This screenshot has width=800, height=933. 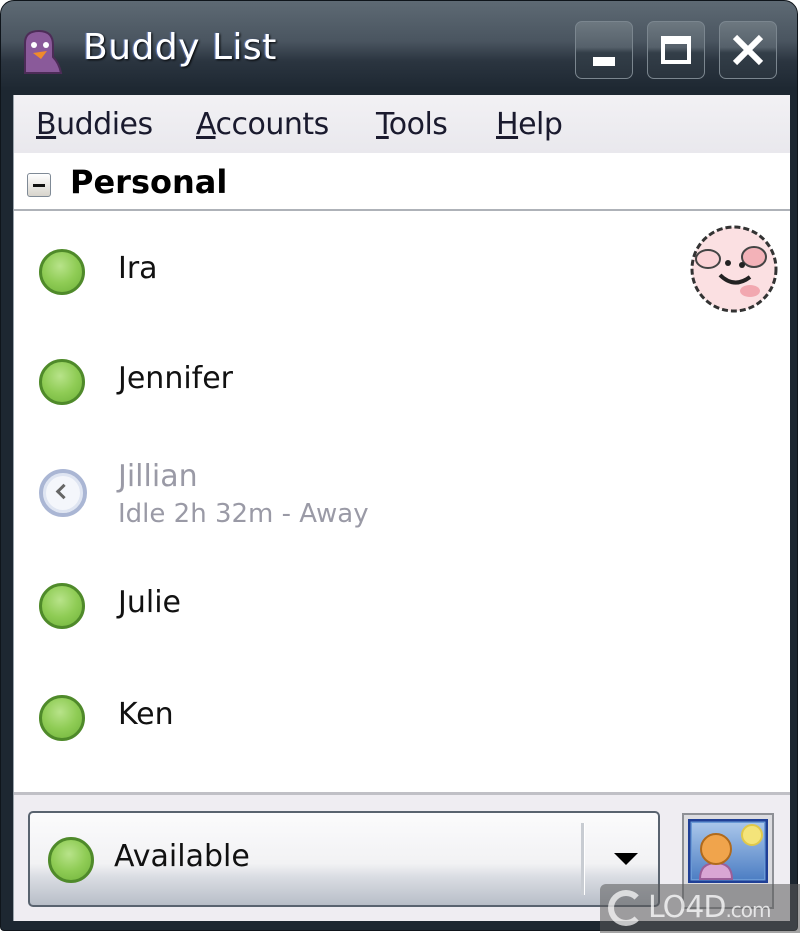 I want to click on watermark-text: LO4D.com, so click(x=710, y=907).